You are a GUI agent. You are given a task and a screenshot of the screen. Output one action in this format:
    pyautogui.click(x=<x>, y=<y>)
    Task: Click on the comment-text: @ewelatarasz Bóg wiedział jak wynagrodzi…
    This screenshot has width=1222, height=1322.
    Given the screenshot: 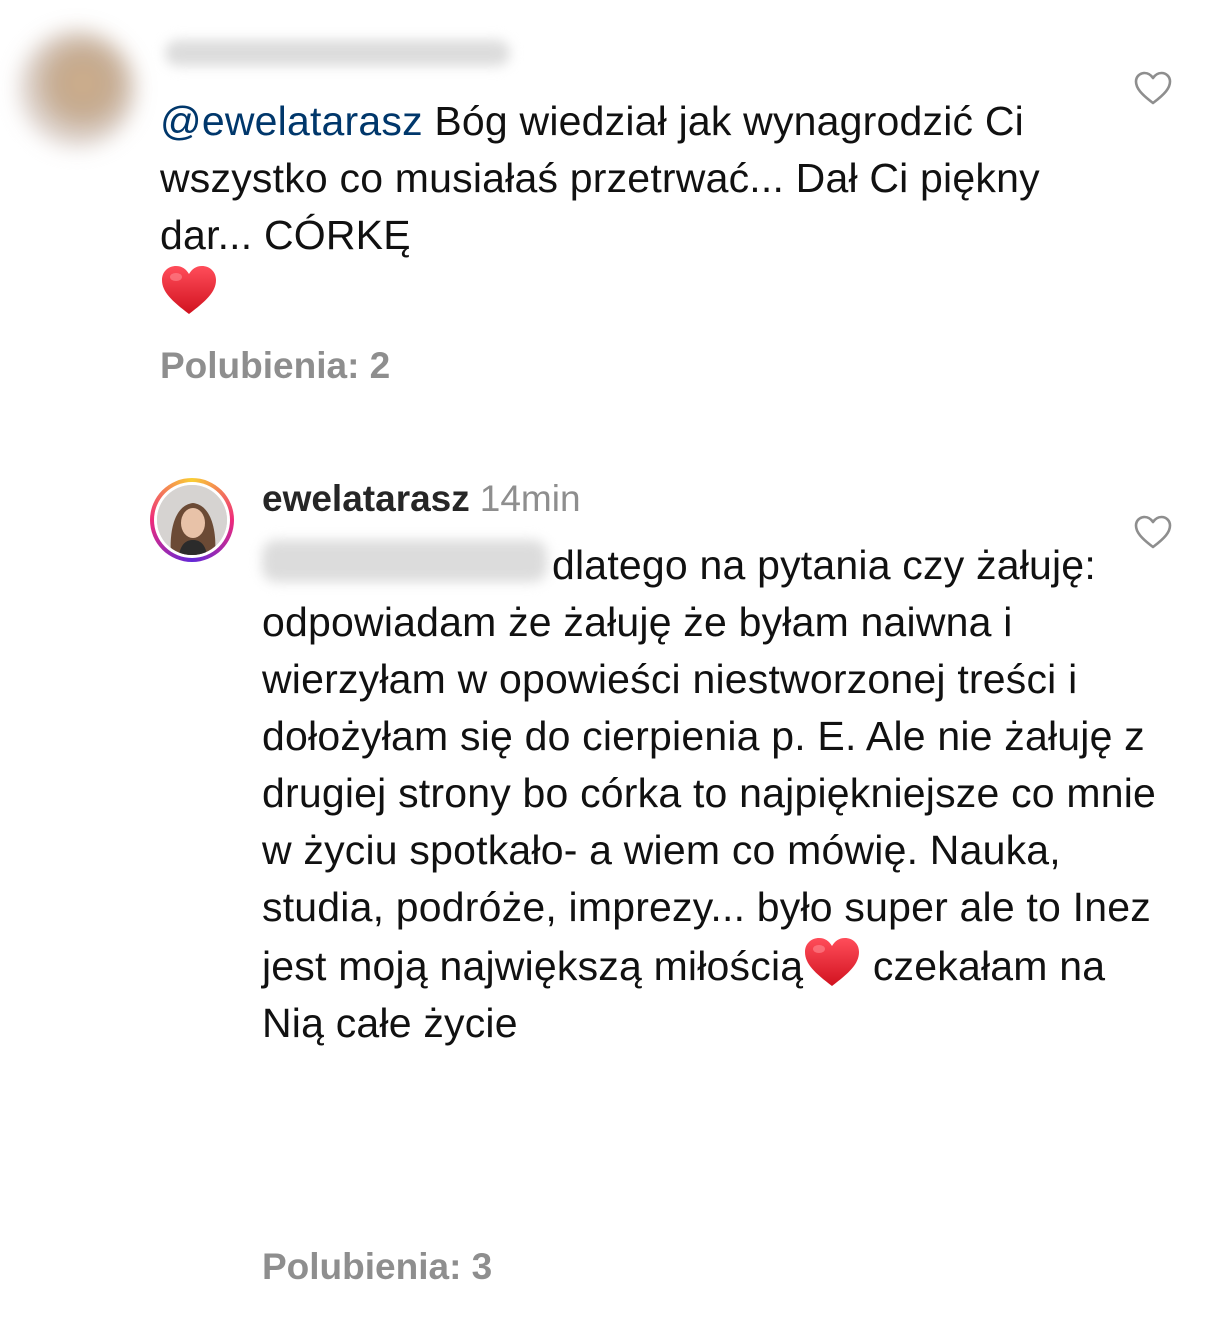 What is the action you would take?
    pyautogui.click(x=650, y=208)
    